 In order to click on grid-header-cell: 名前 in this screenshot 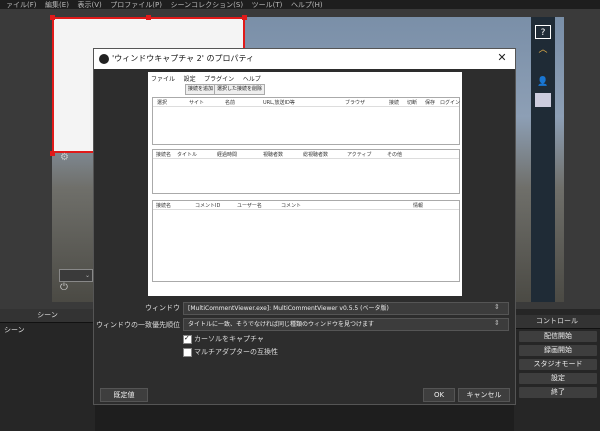, I will do `click(230, 103)`.